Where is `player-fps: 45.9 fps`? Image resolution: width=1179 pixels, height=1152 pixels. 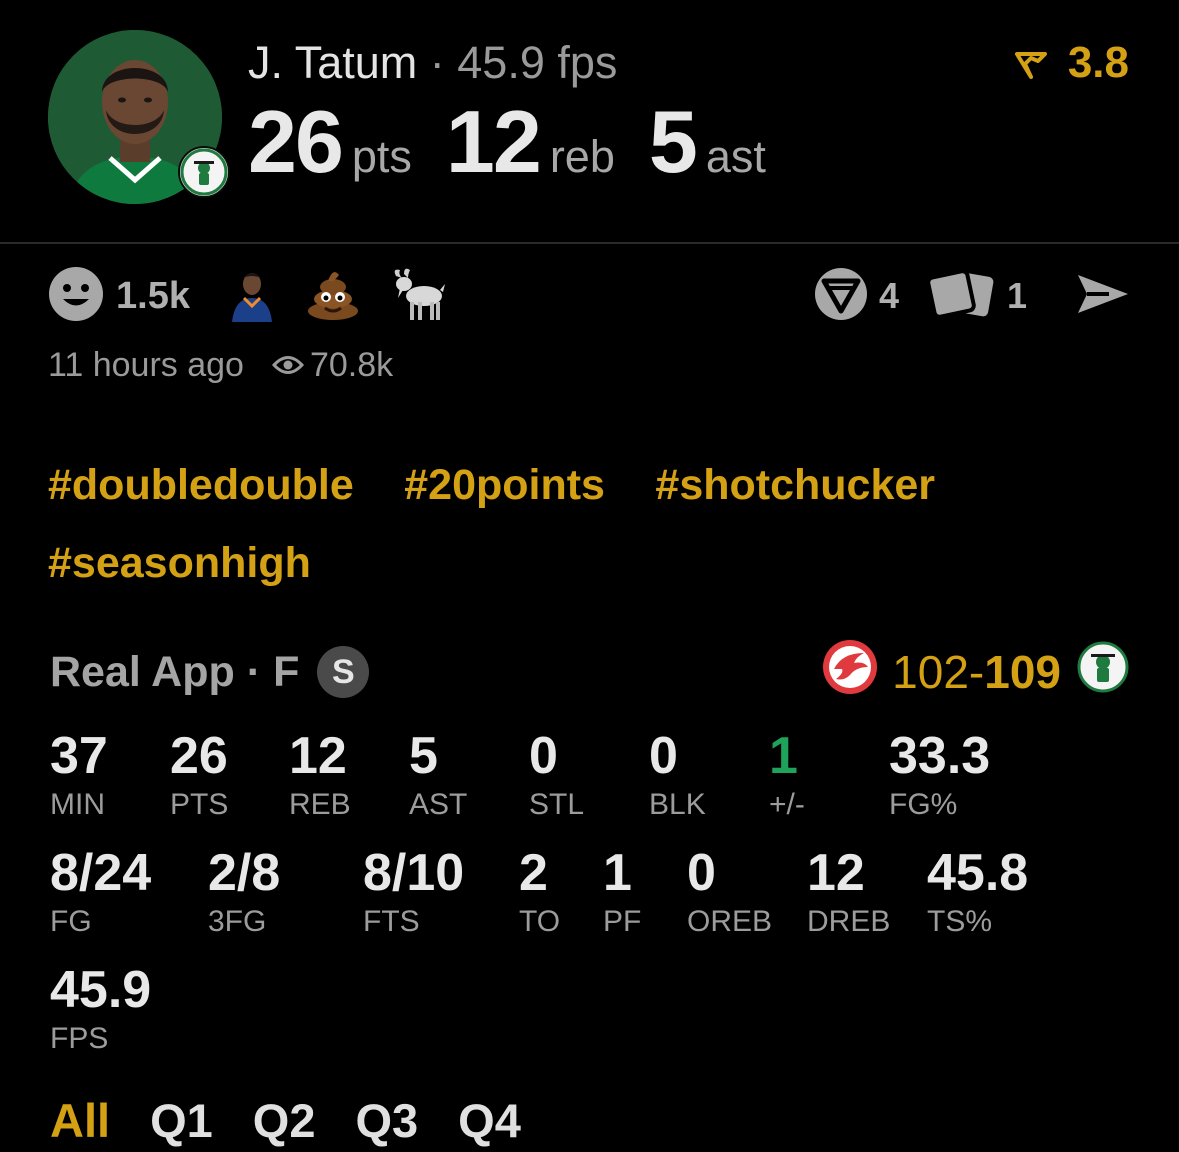
player-fps: 45.9 fps is located at coordinates (537, 62).